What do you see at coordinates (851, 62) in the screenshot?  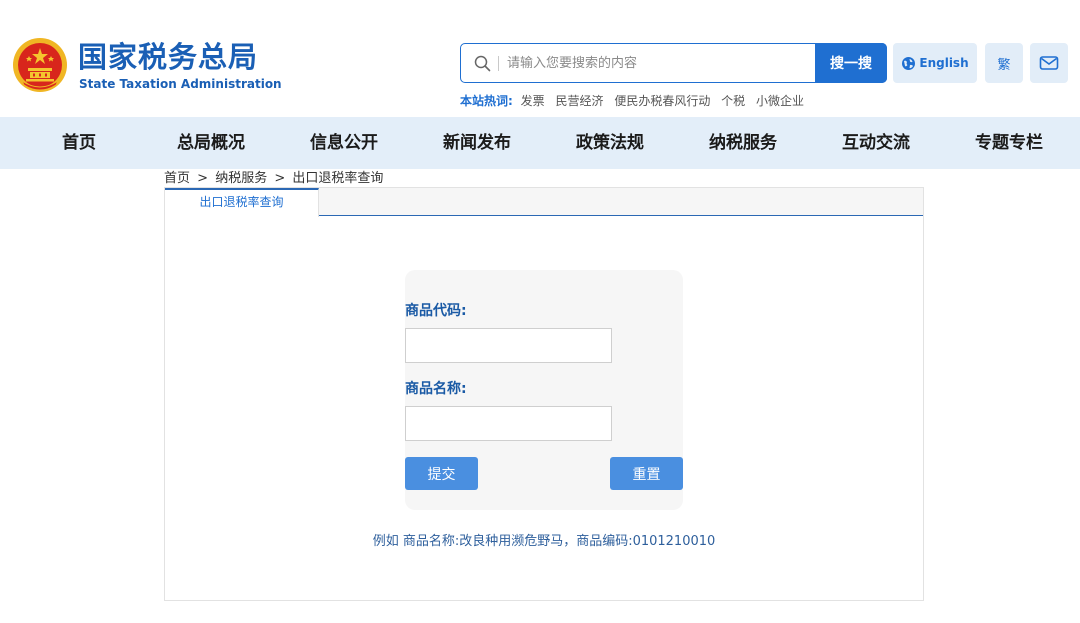 I see `search-button: 搜一搜` at bounding box center [851, 62].